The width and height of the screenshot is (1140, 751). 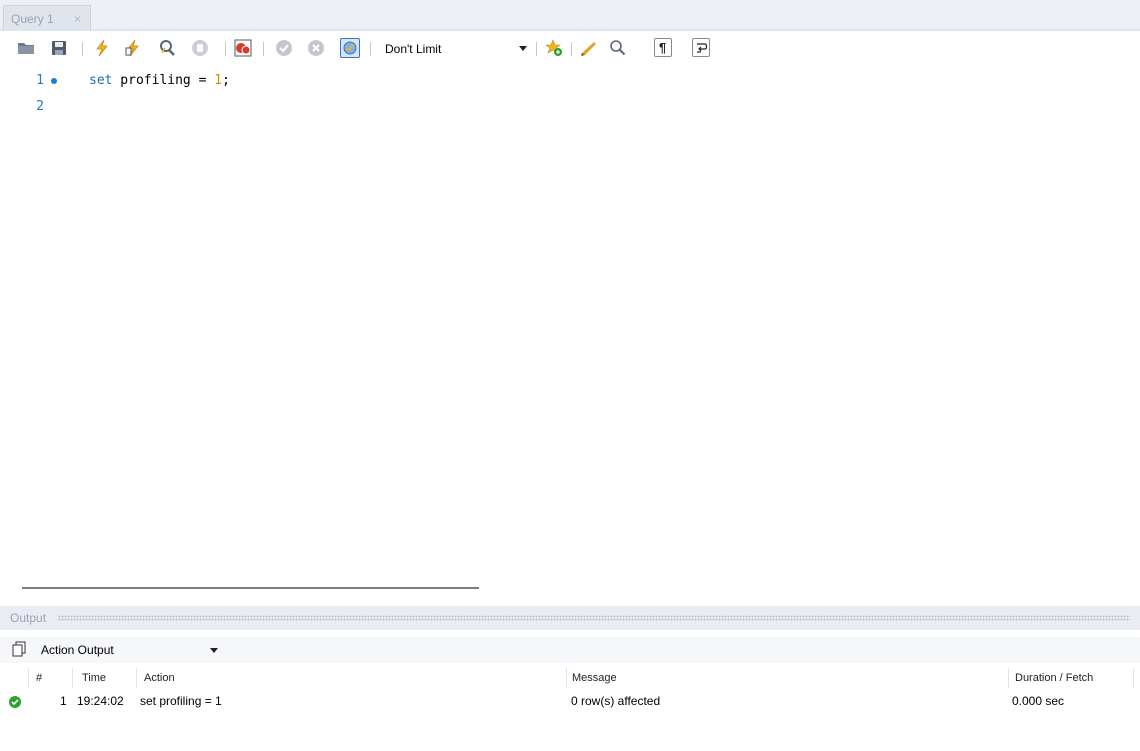 I want to click on column-header-duration: Duration / Fetch, so click(x=1054, y=678).